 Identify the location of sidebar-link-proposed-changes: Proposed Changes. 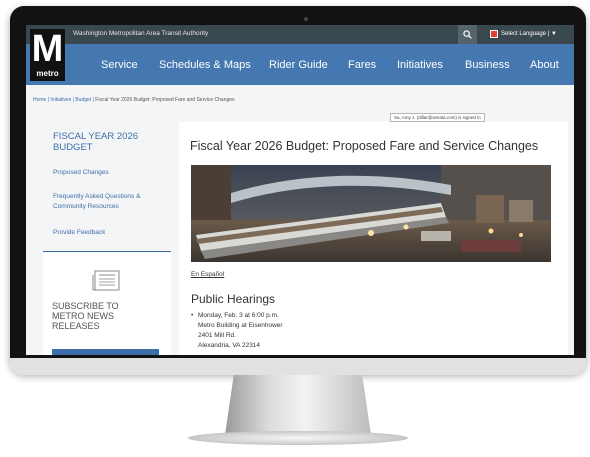
(81, 172).